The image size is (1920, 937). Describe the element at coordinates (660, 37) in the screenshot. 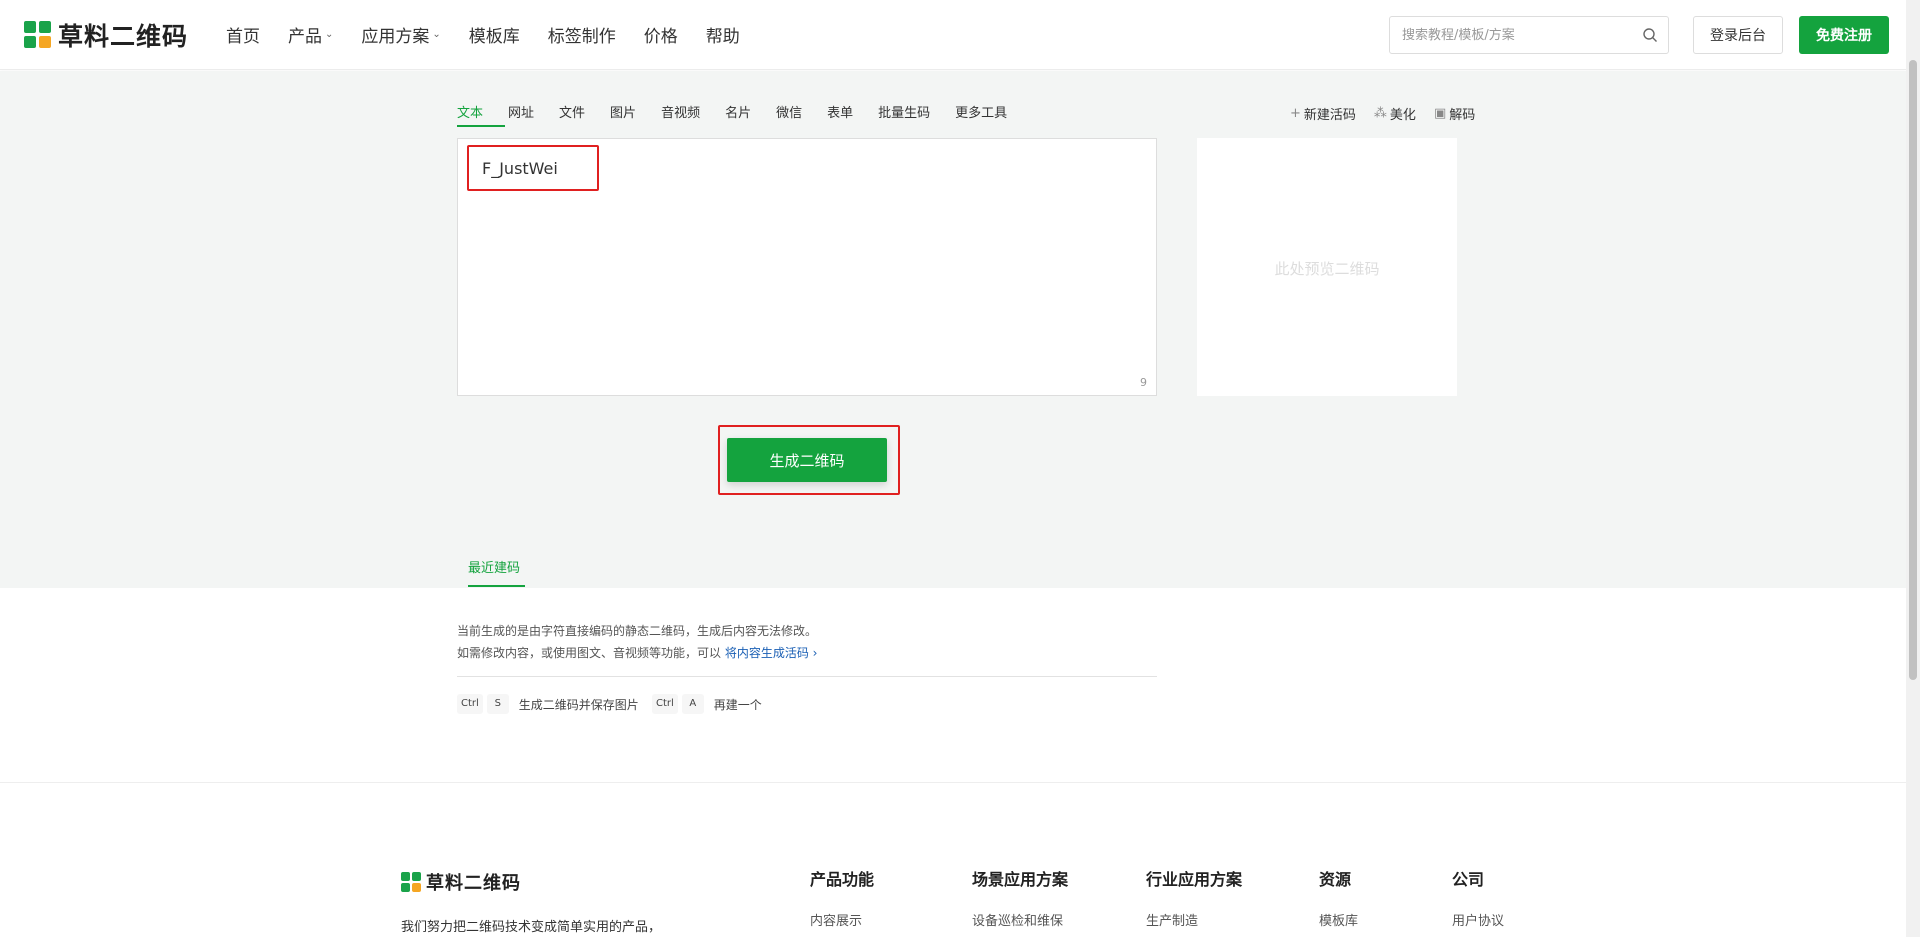

I see `nav-pricing-label: 价格` at that location.